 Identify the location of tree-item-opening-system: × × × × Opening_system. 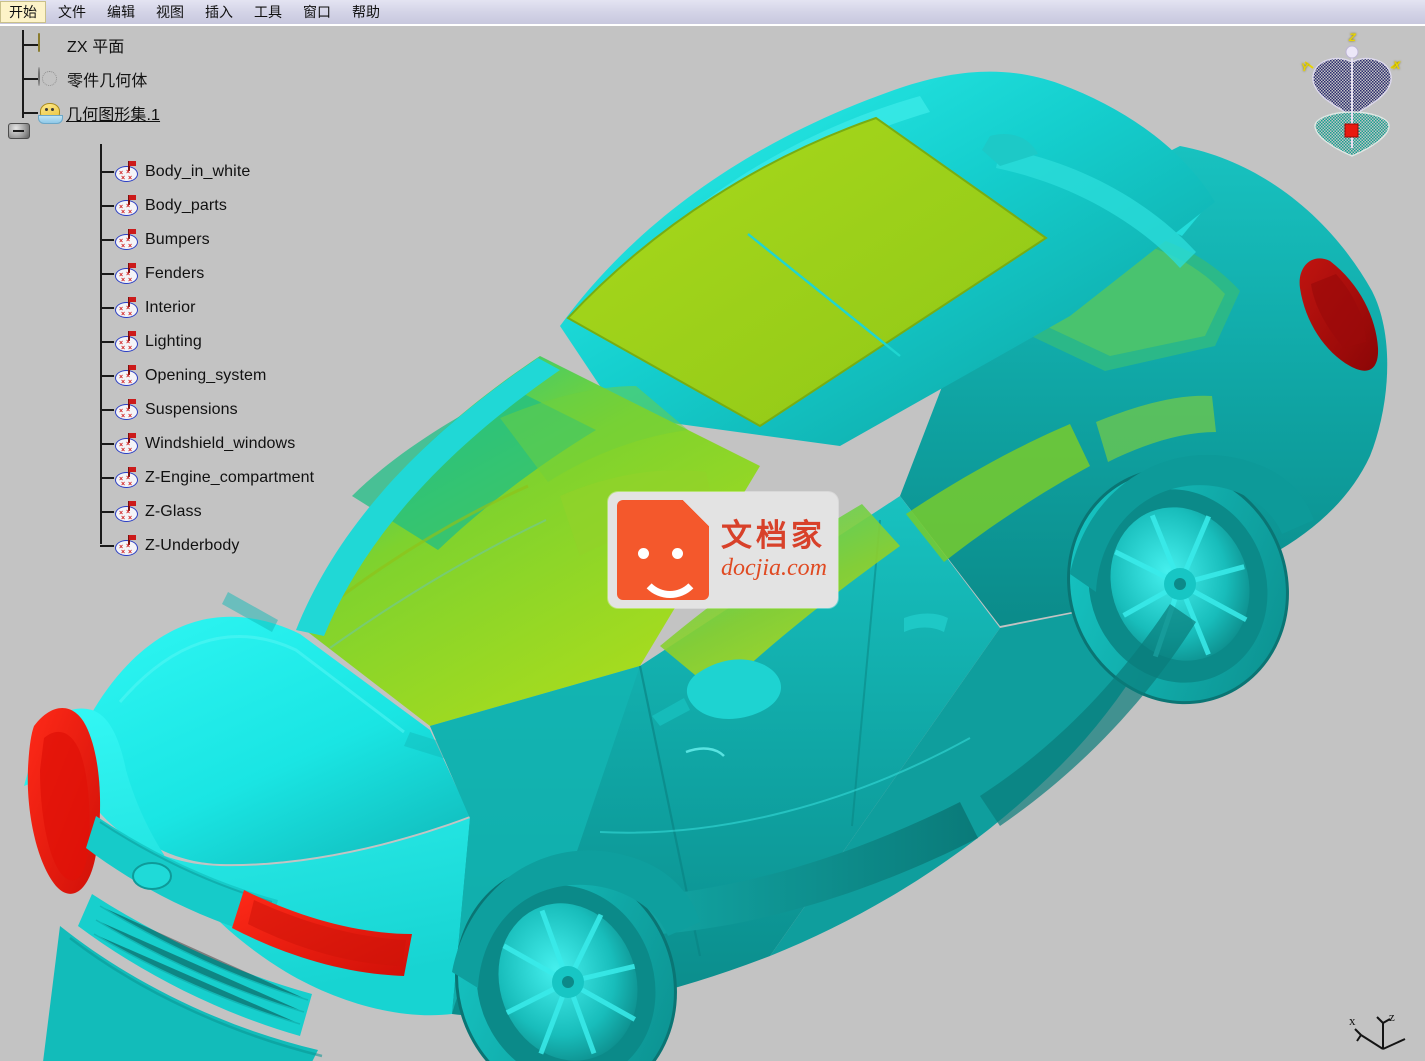
(190, 376).